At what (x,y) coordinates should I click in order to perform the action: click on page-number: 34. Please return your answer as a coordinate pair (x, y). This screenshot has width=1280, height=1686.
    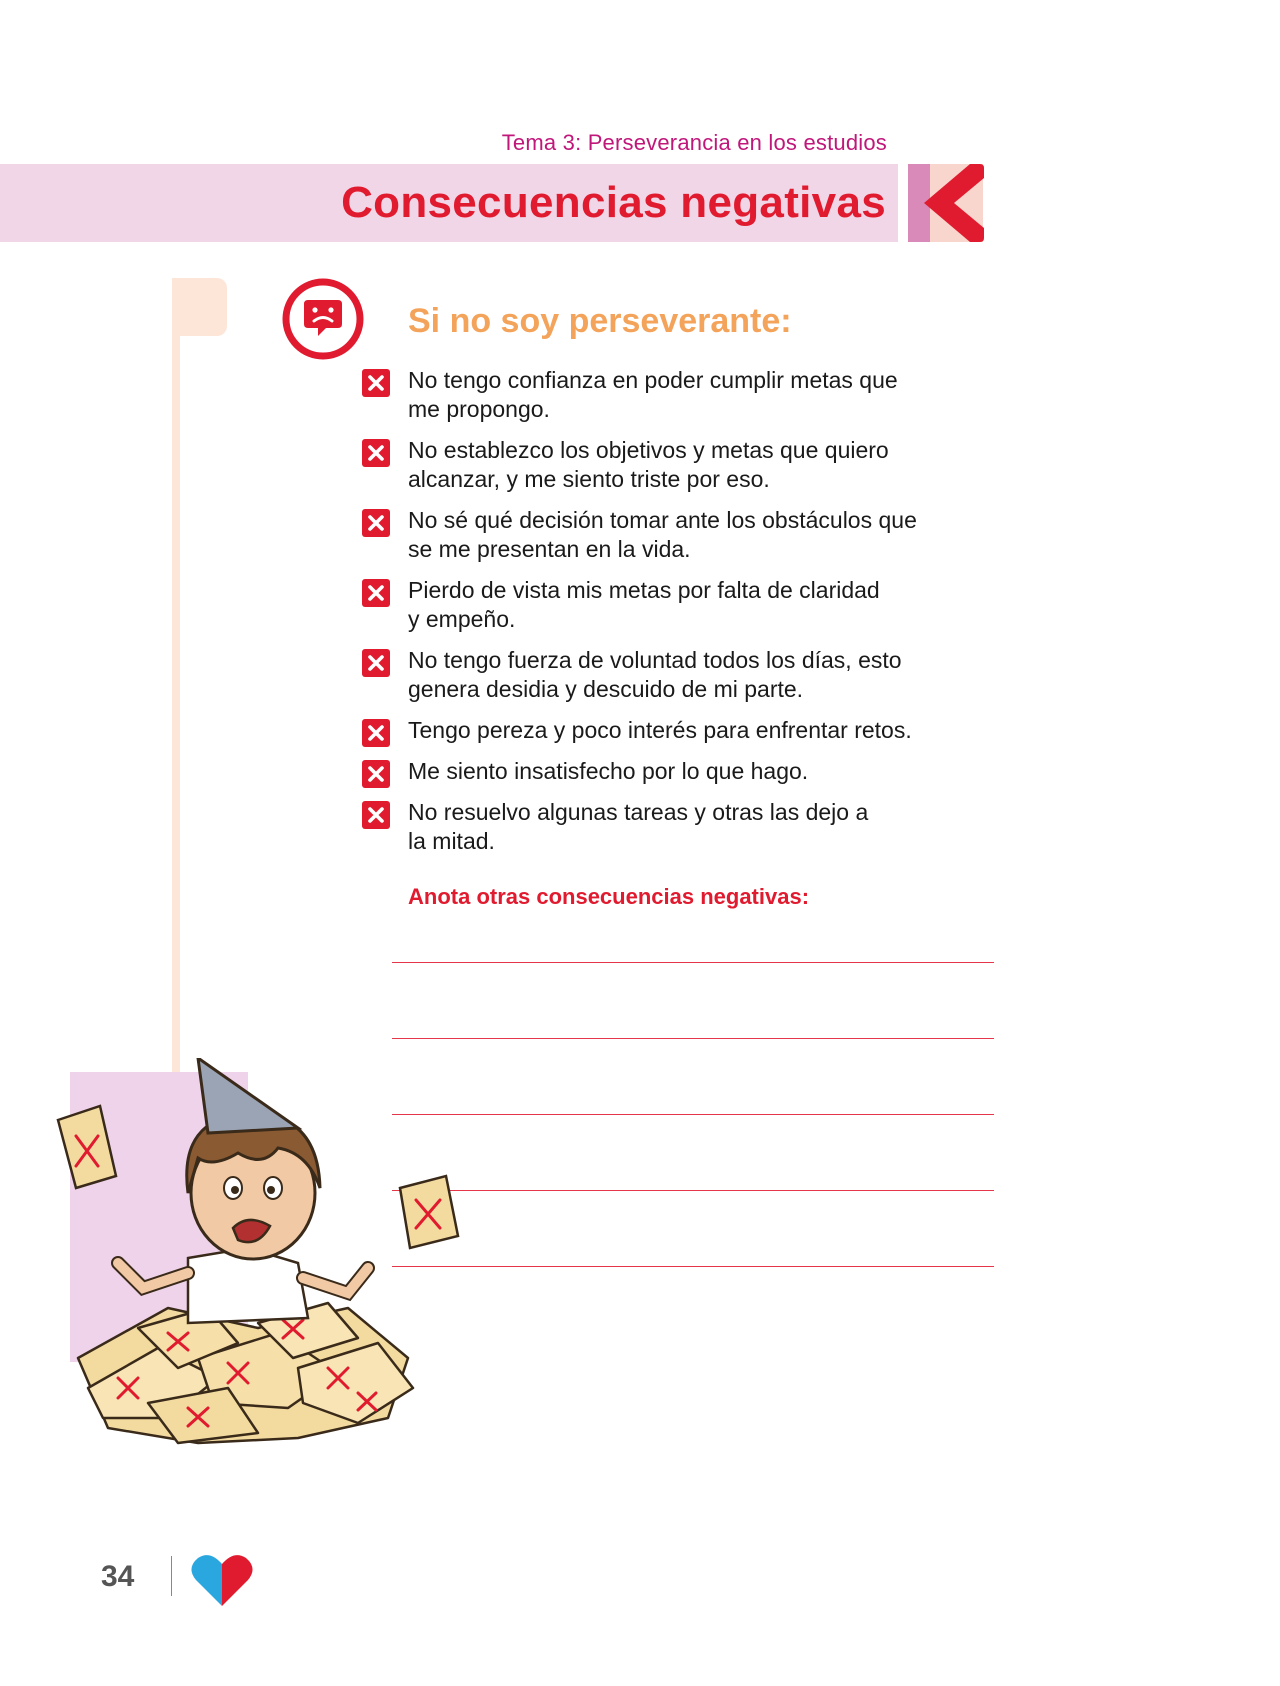
    Looking at the image, I should click on (118, 1576).